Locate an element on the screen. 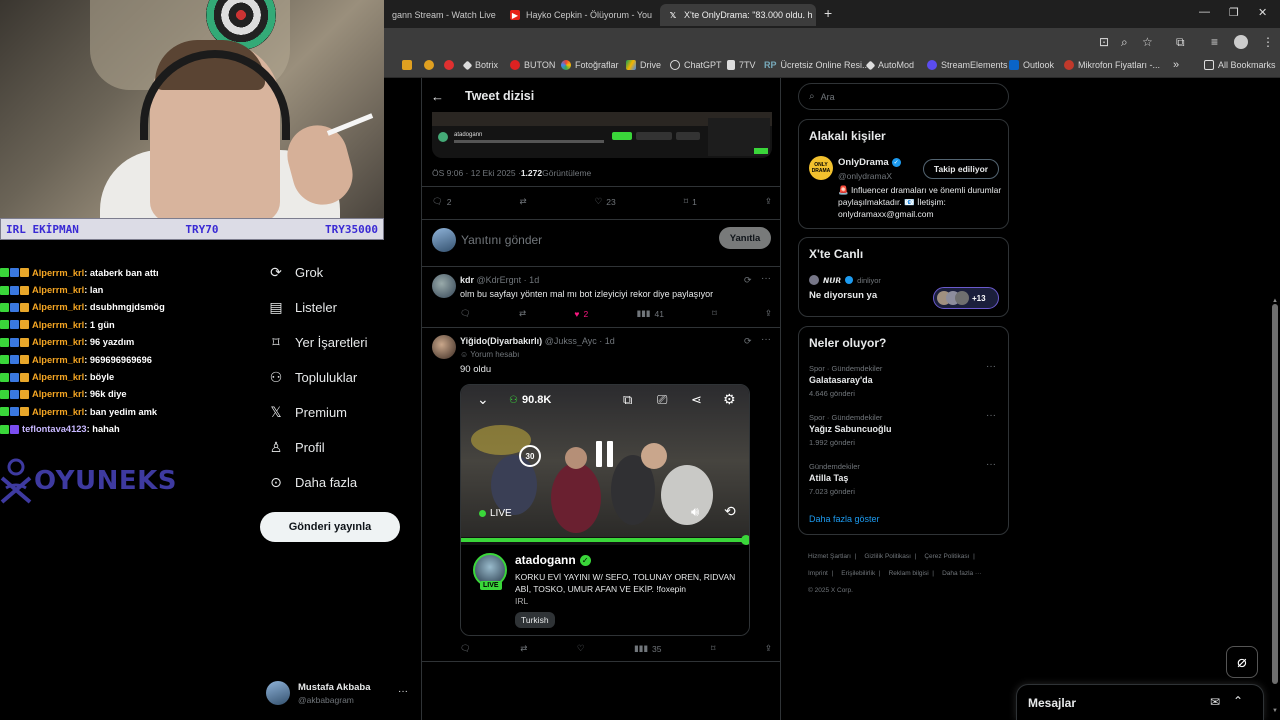 The width and height of the screenshot is (1280, 720). share-icon: ⋖ is located at coordinates (696, 400).